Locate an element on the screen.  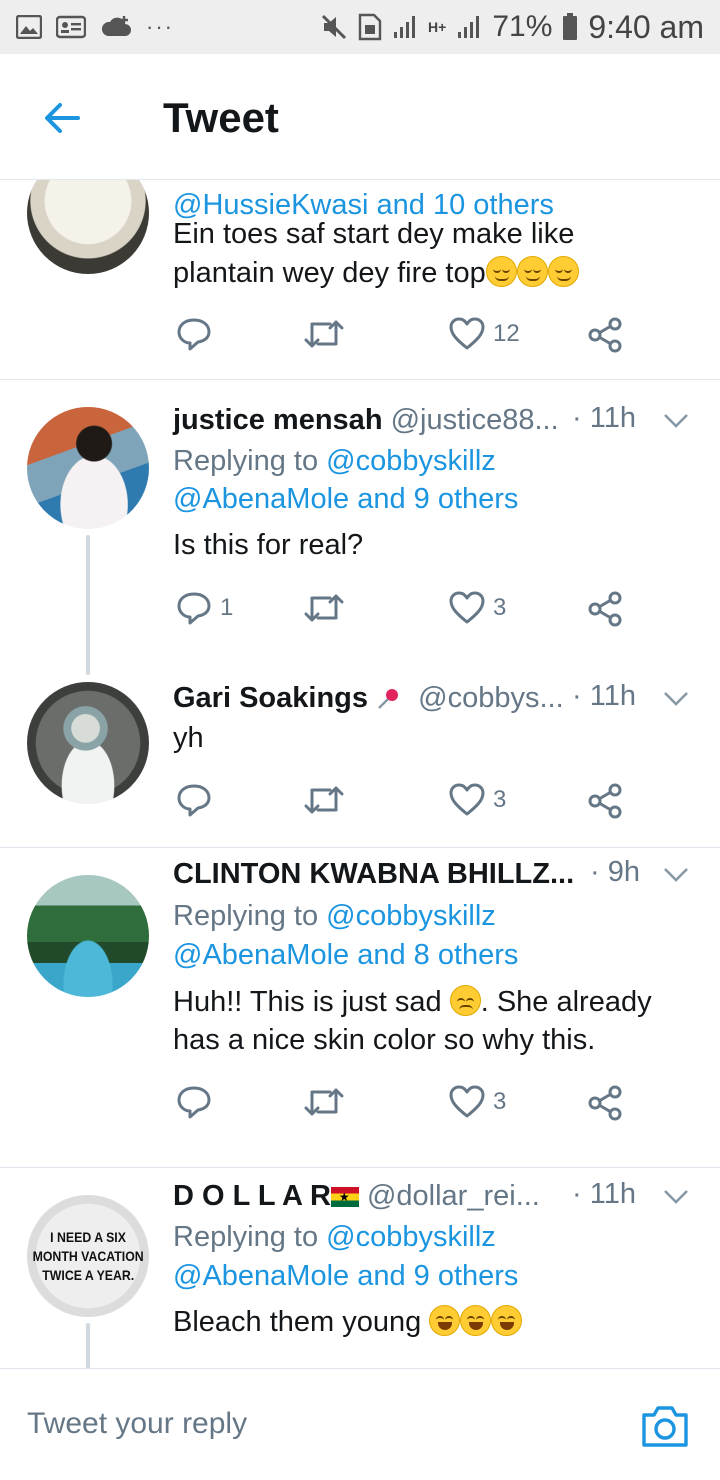
tweet-text: Bleach them young is located at coordinates (348, 1322).